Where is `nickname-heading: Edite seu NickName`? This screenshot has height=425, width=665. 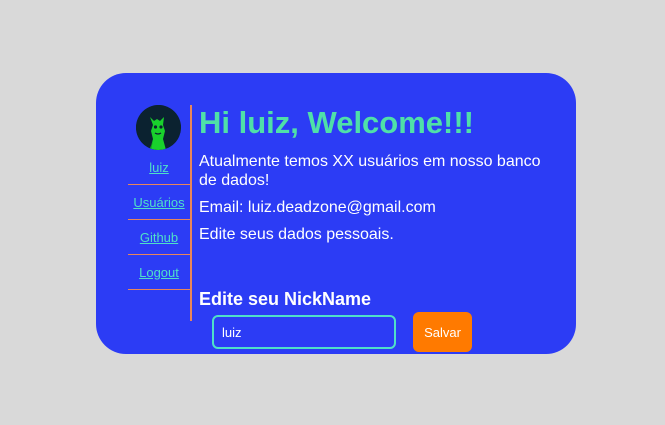 nickname-heading: Edite seu NickName is located at coordinates (285, 299).